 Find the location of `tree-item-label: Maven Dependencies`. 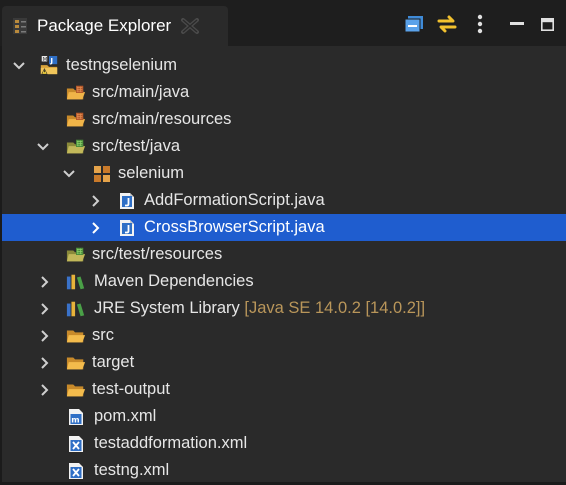

tree-item-label: Maven Dependencies is located at coordinates (174, 281).